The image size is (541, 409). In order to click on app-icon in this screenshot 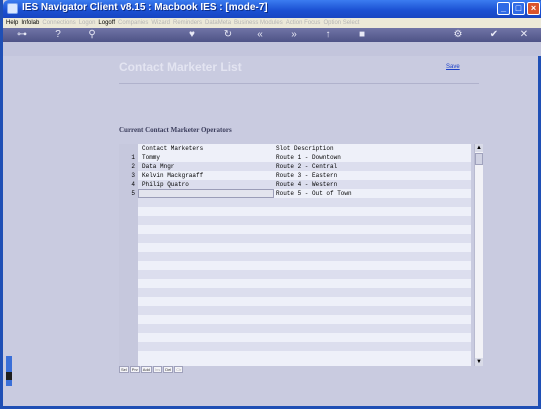, I will do `click(12, 8)`.